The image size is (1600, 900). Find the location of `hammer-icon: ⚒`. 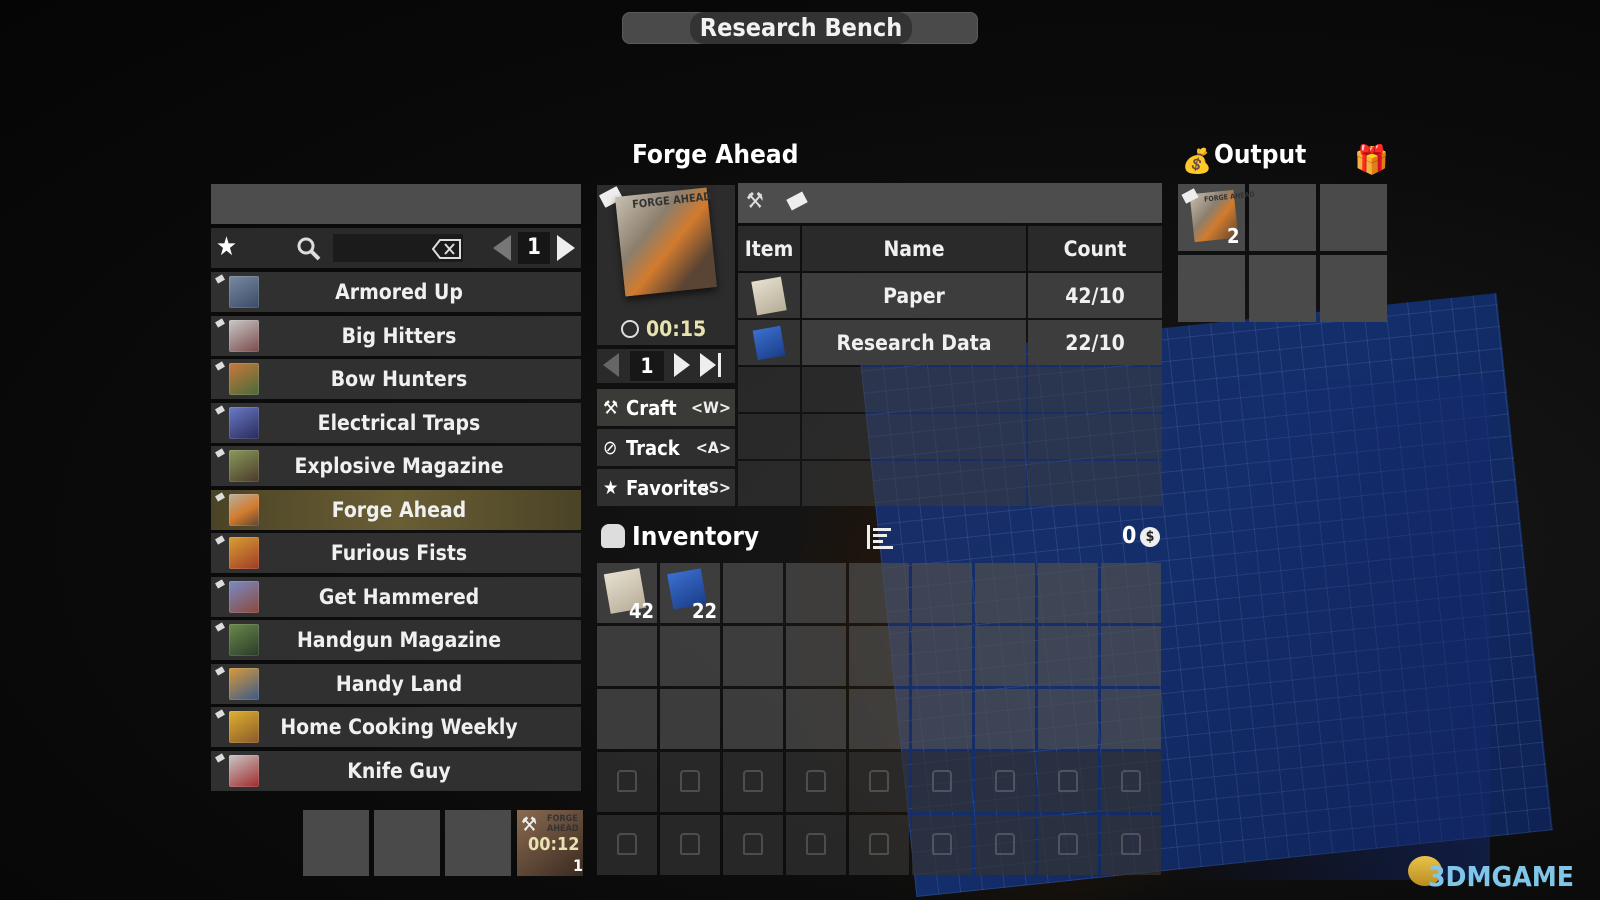

hammer-icon: ⚒ is located at coordinates (529, 824).